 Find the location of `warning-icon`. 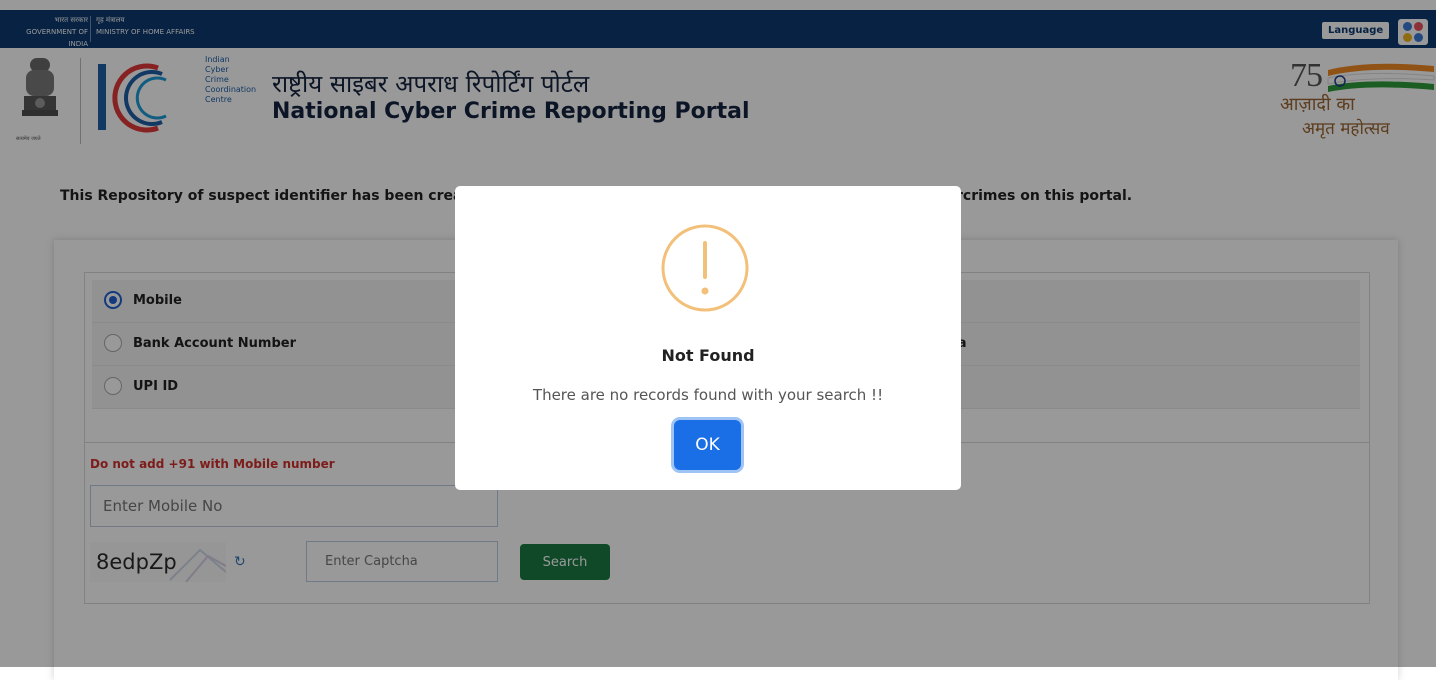

warning-icon is located at coordinates (705, 268).